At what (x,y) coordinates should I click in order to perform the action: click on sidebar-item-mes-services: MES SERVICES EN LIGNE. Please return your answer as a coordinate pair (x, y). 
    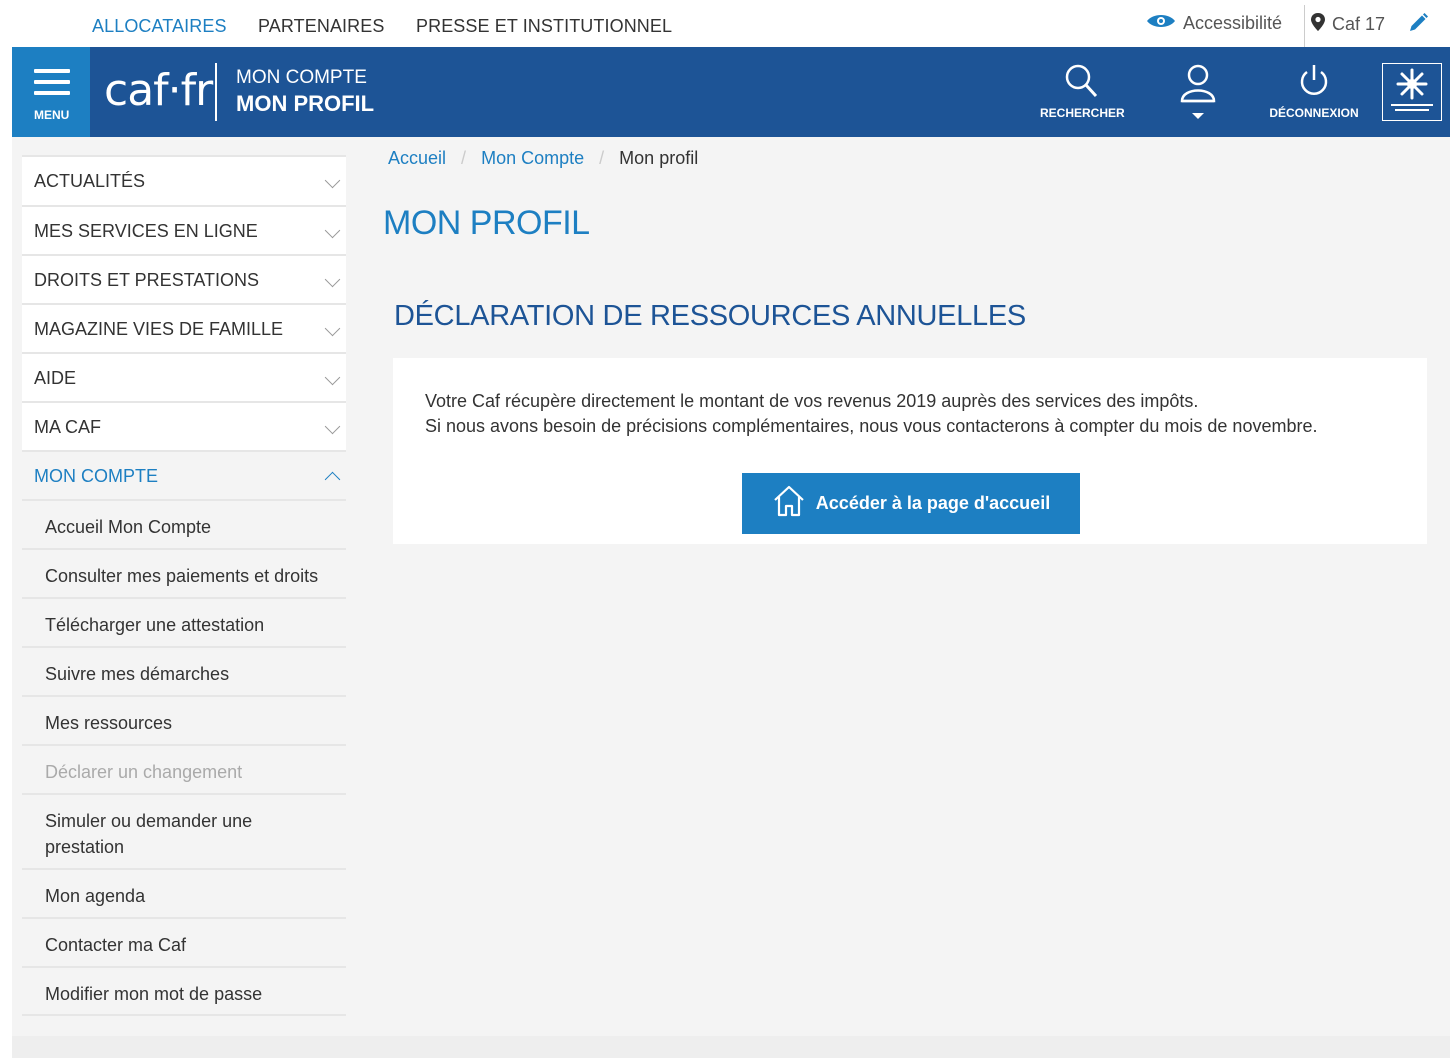
    Looking at the image, I should click on (184, 229).